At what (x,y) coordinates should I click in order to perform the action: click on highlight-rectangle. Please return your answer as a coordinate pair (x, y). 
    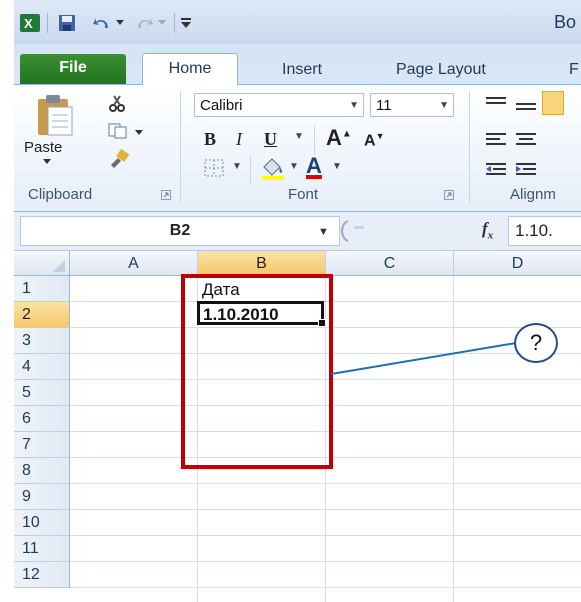
    Looking at the image, I should click on (257, 371).